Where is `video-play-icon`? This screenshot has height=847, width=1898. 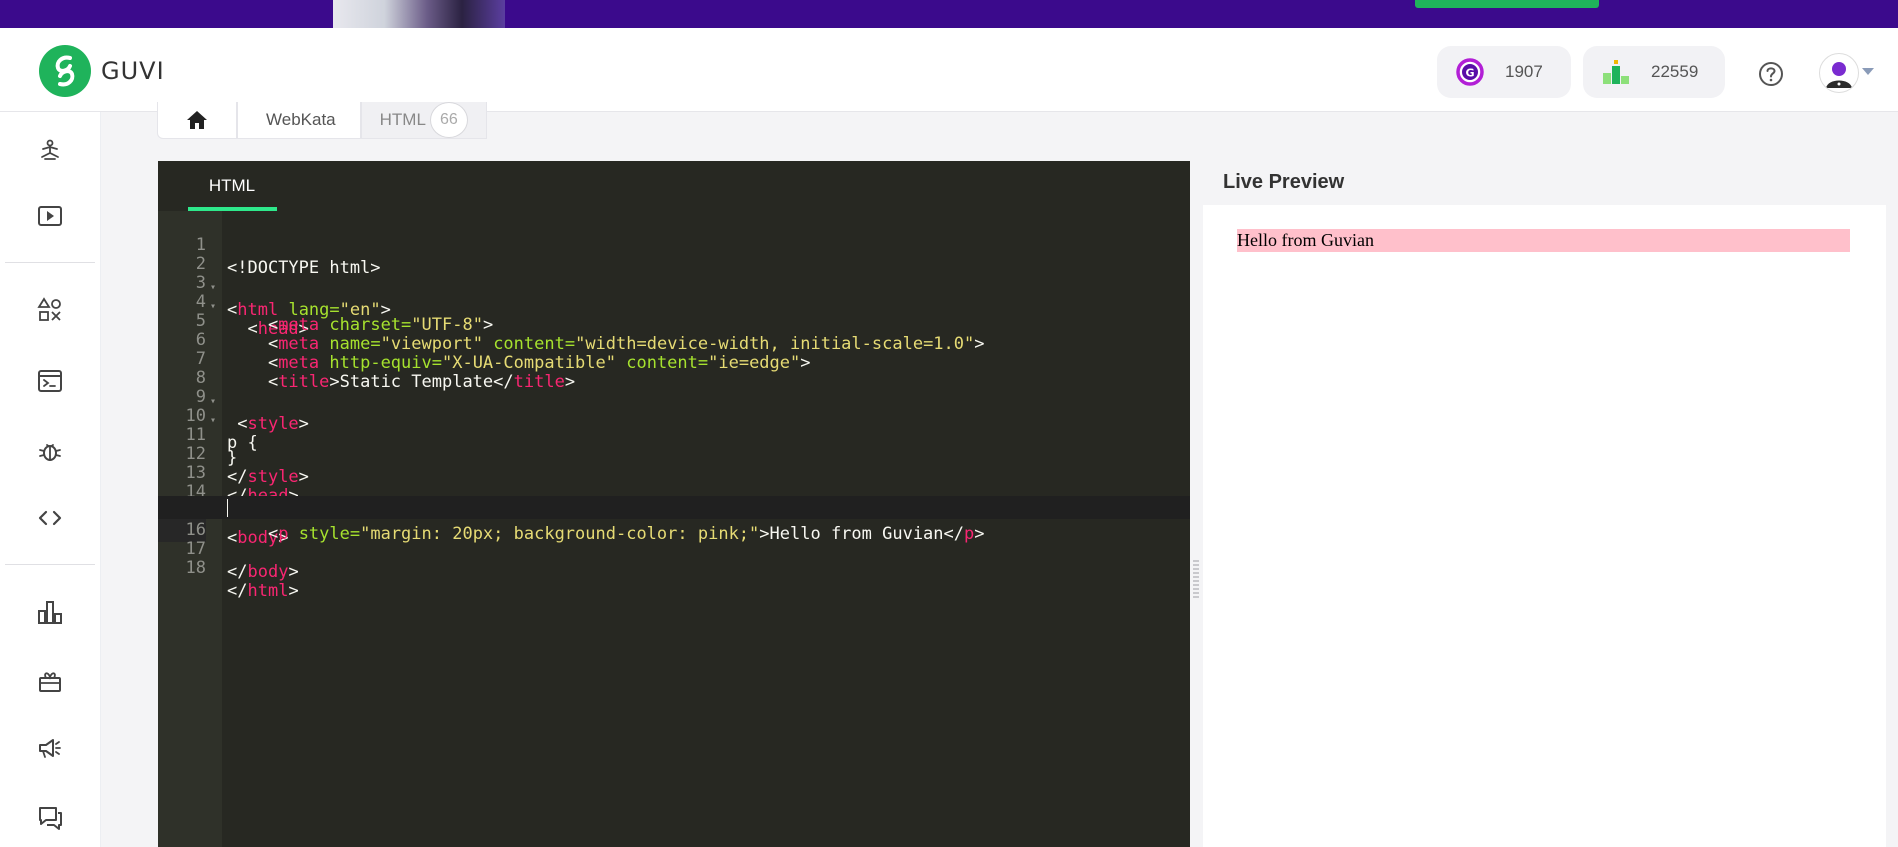
video-play-icon is located at coordinates (50, 216).